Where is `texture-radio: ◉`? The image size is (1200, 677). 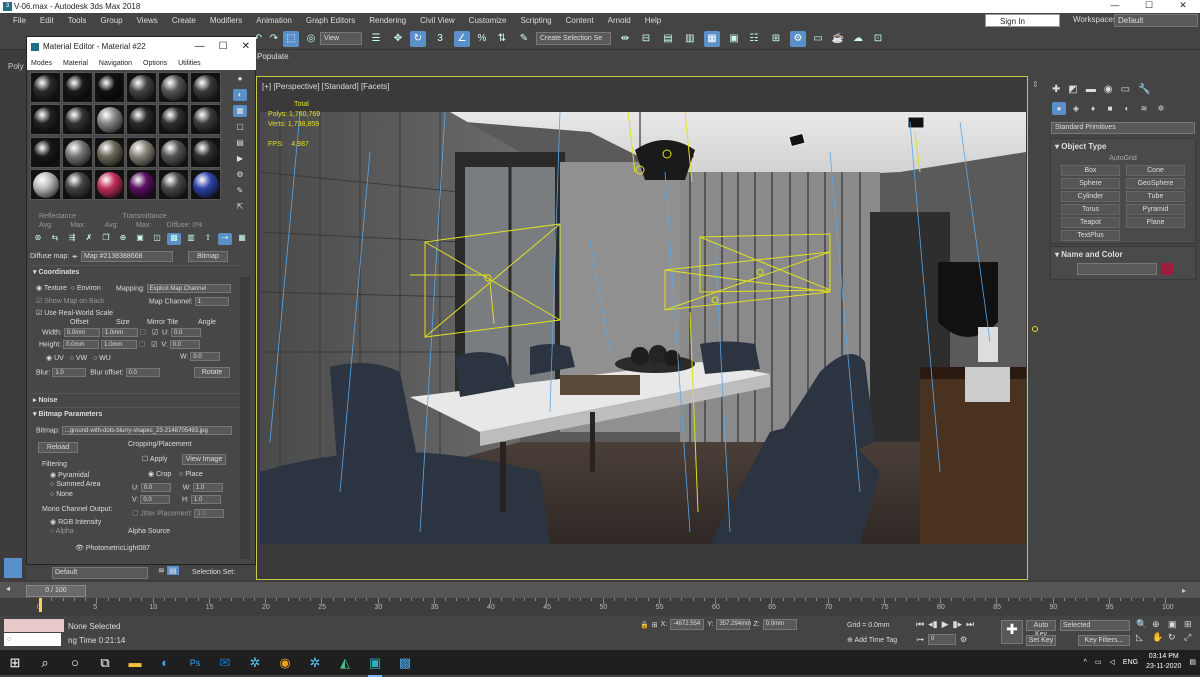 texture-radio: ◉ is located at coordinates (39, 288).